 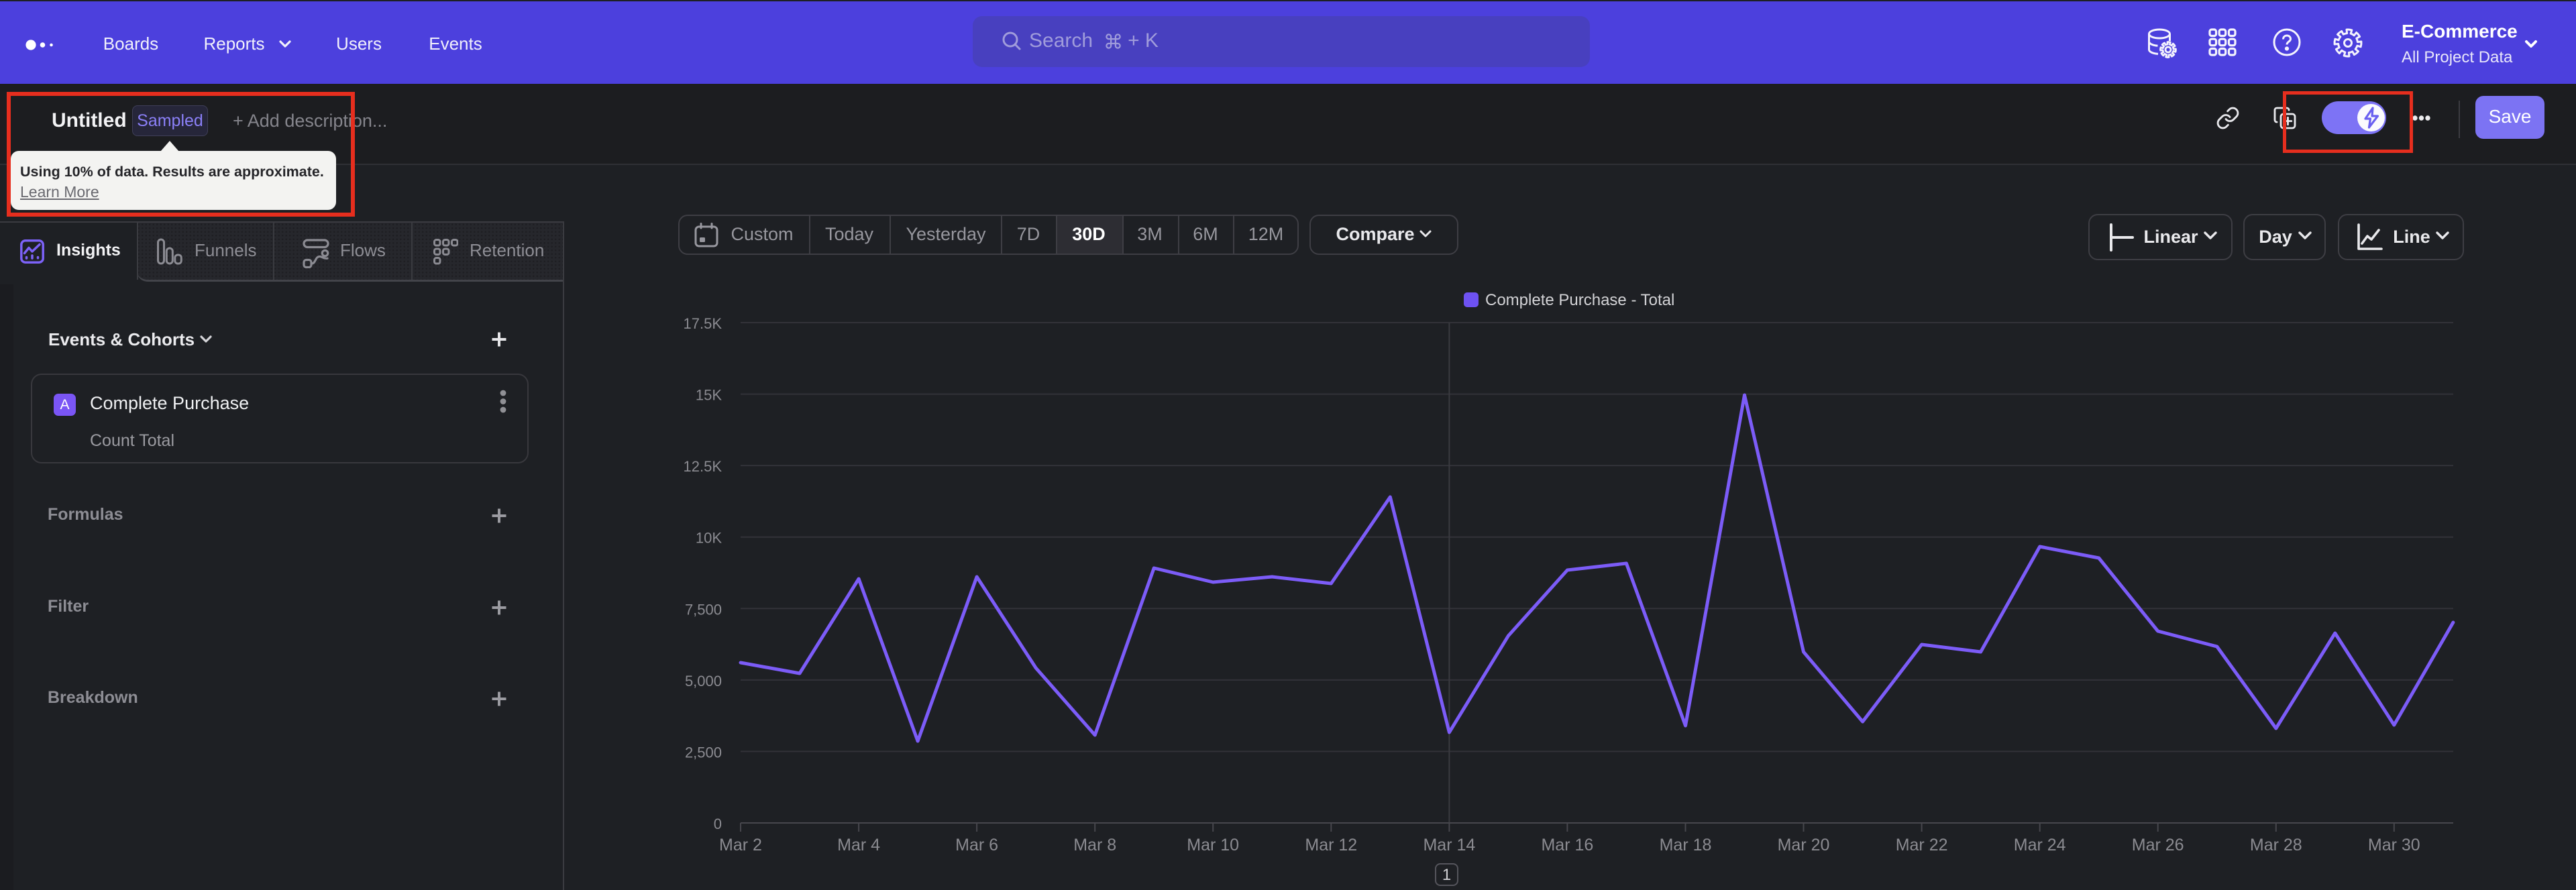 What do you see at coordinates (976, 845) in the screenshot?
I see `svg-text: Mar 6` at bounding box center [976, 845].